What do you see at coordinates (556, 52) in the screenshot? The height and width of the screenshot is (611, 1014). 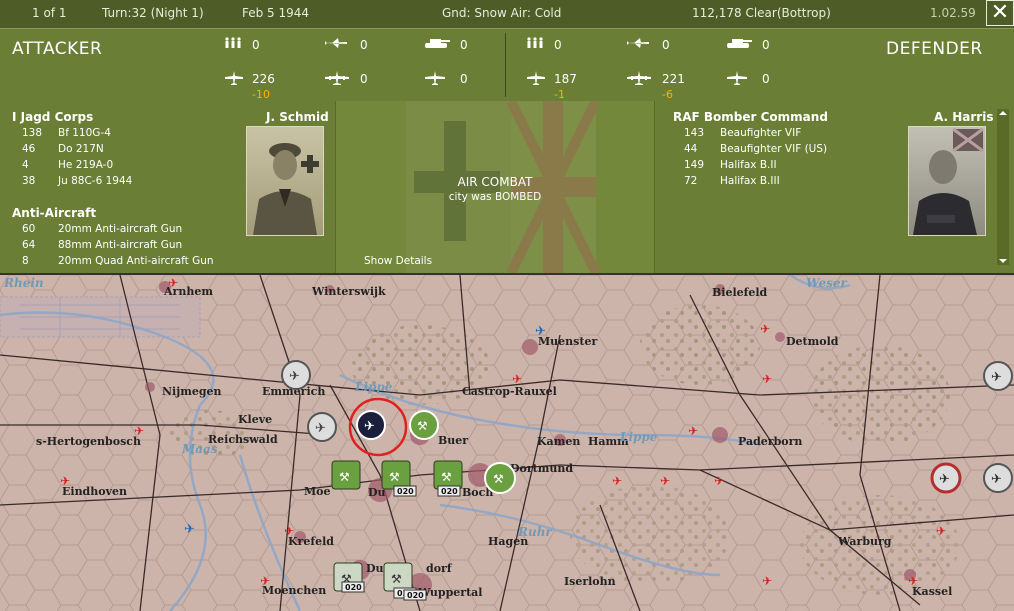 I see `defender-infantry-stat: 0` at bounding box center [556, 52].